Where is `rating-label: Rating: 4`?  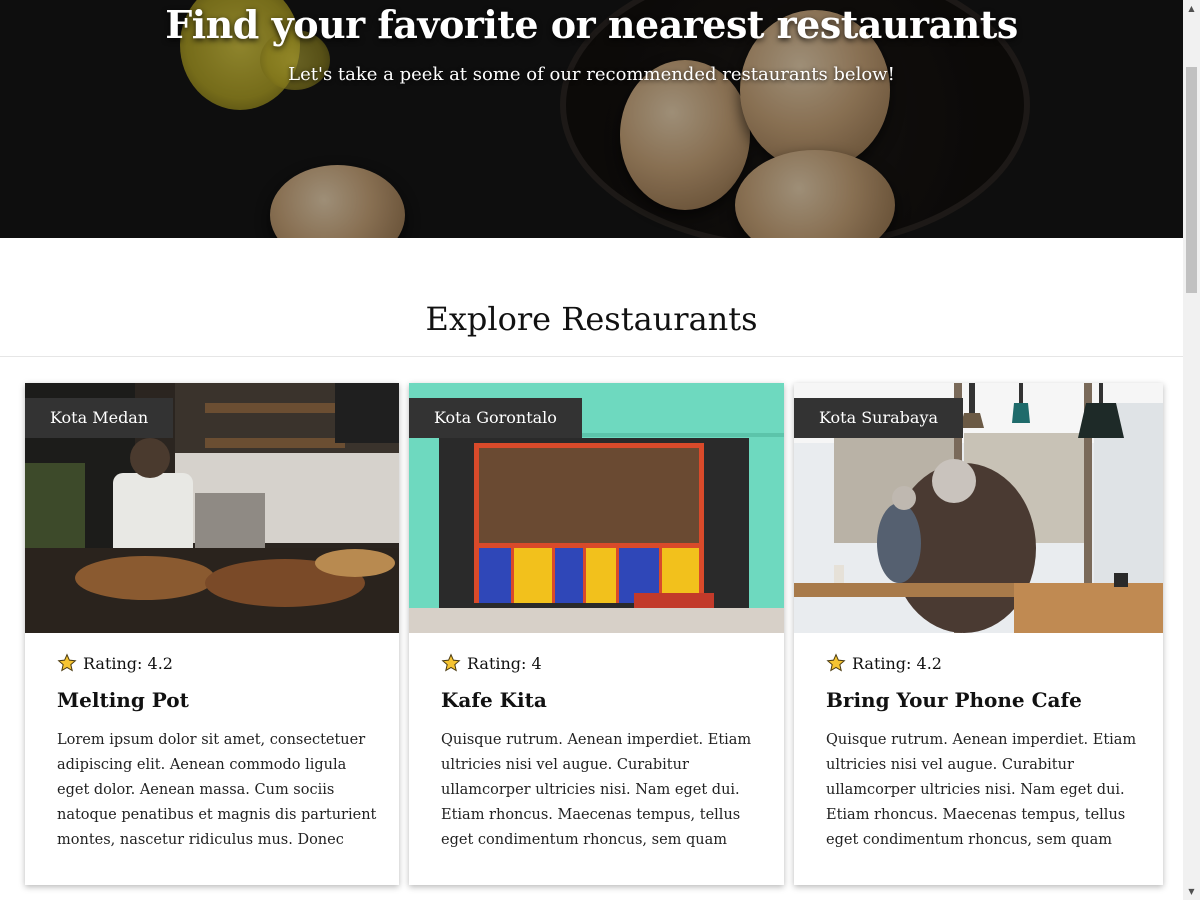 rating-label: Rating: 4 is located at coordinates (504, 663).